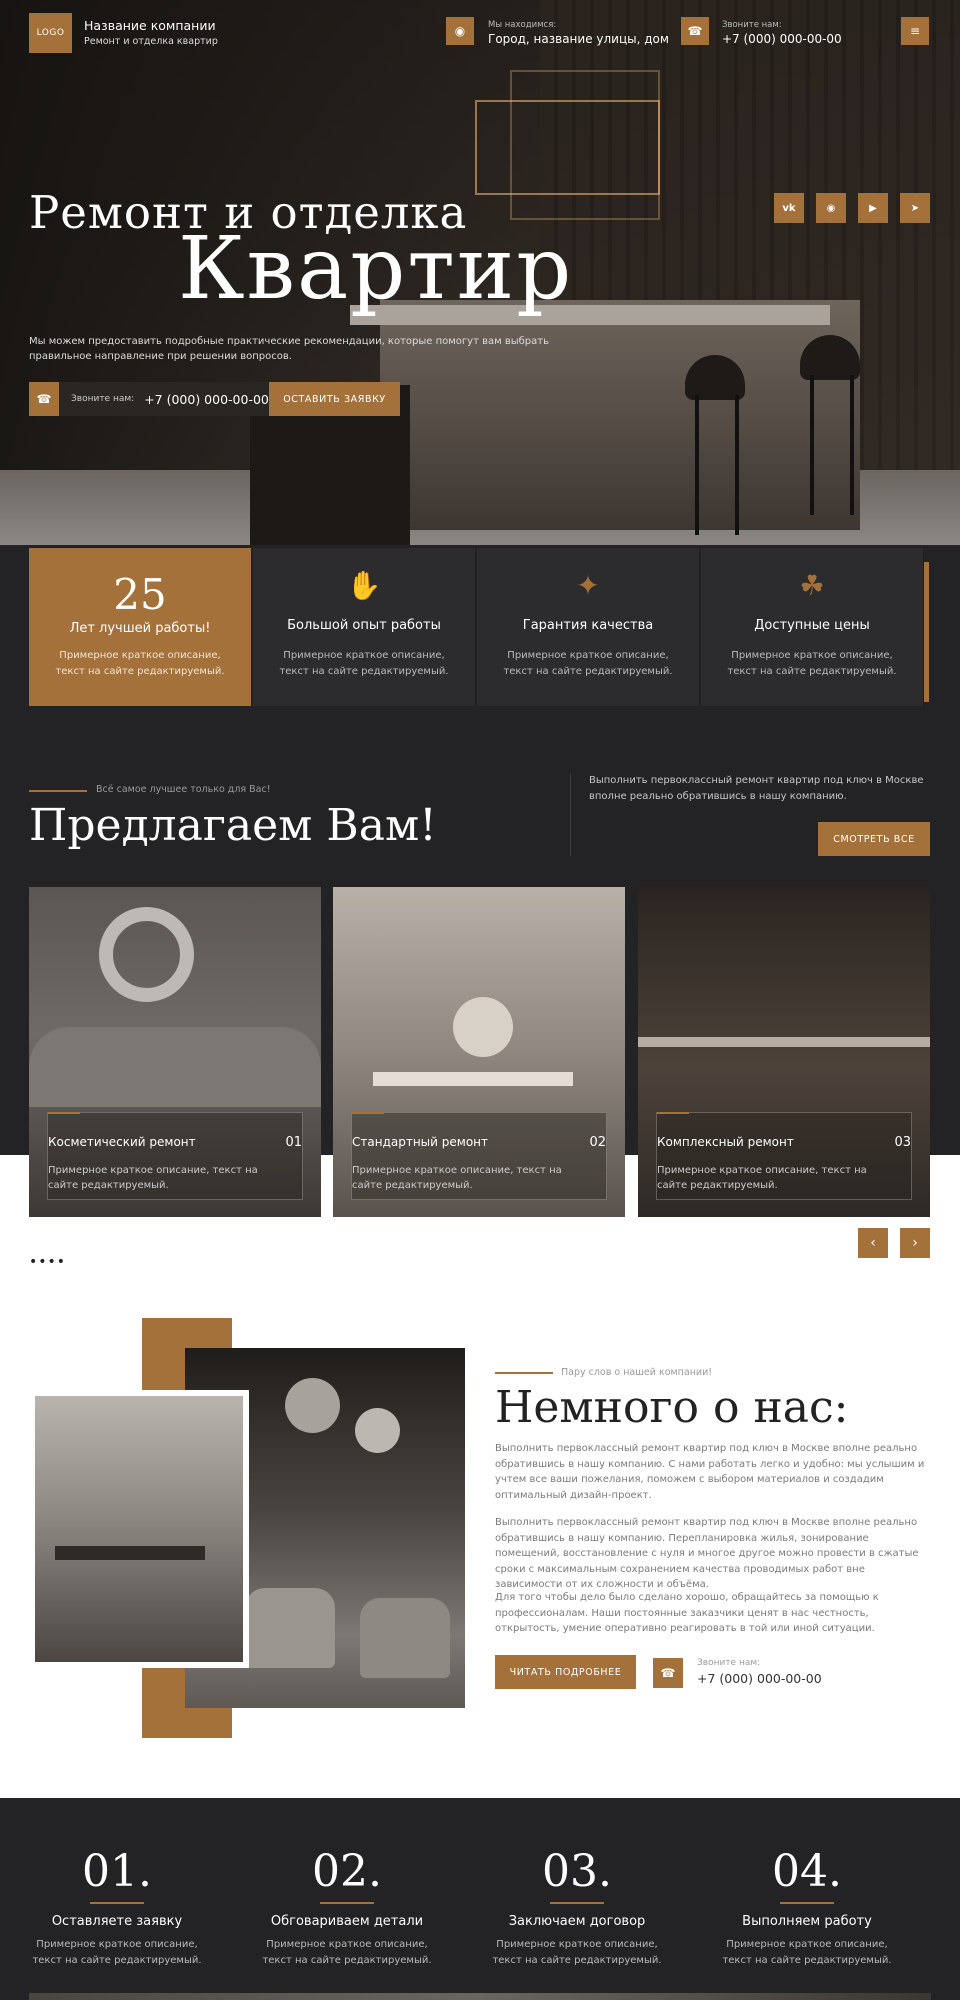 Image resolution: width=960 pixels, height=2000 pixels. I want to click on offer-divider, so click(570, 814).